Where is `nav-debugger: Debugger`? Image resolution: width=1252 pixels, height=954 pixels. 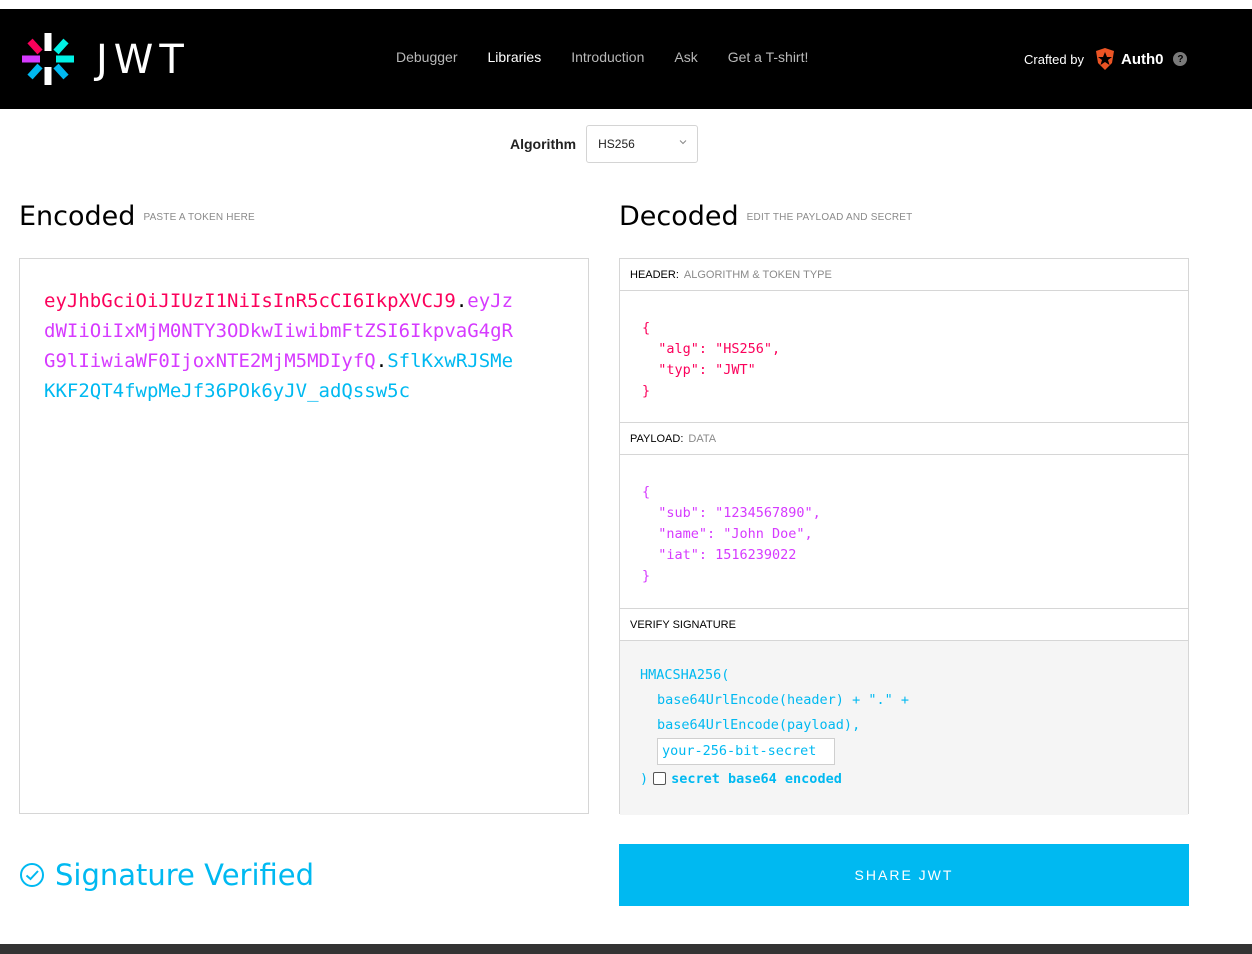 nav-debugger: Debugger is located at coordinates (427, 59).